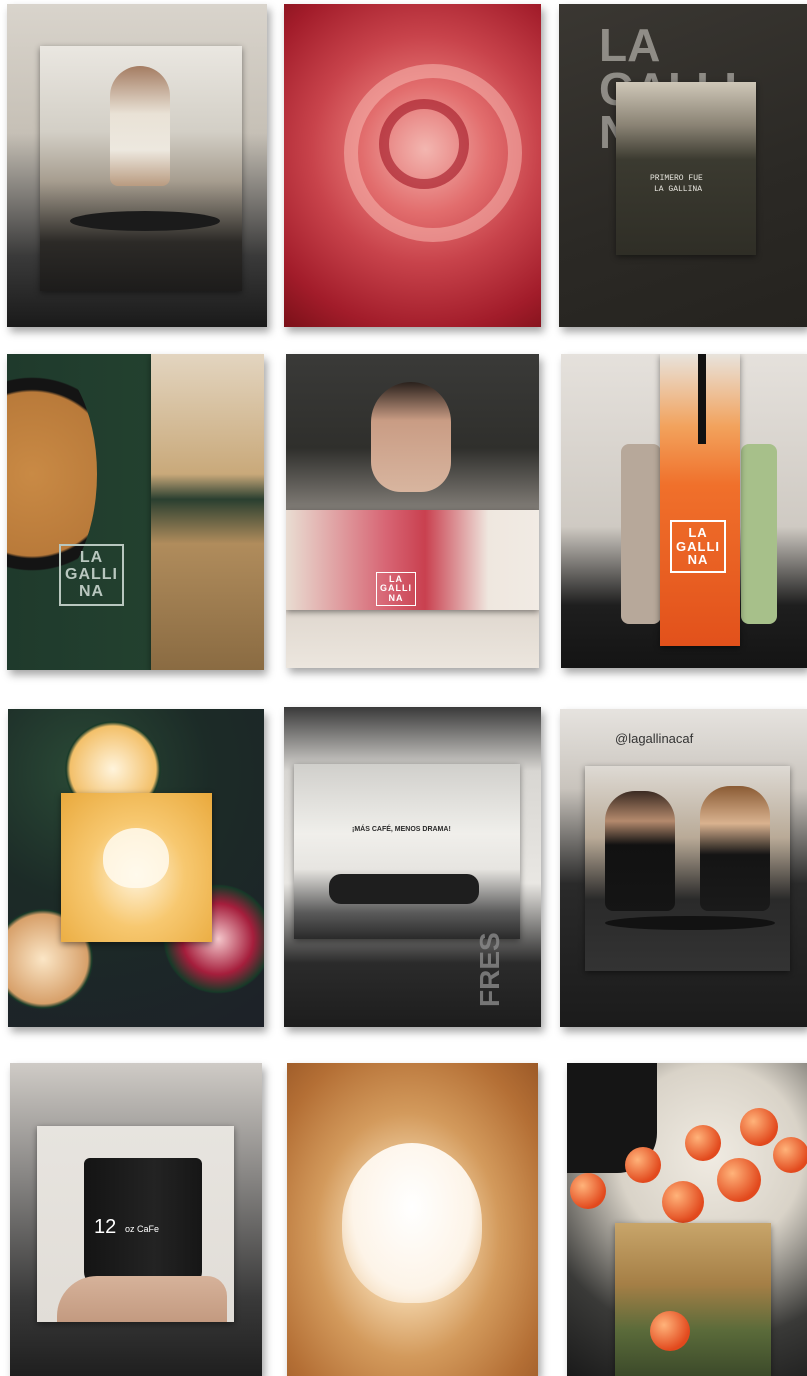  I want to click on mug-logo-line2: GALLI, so click(91, 574).